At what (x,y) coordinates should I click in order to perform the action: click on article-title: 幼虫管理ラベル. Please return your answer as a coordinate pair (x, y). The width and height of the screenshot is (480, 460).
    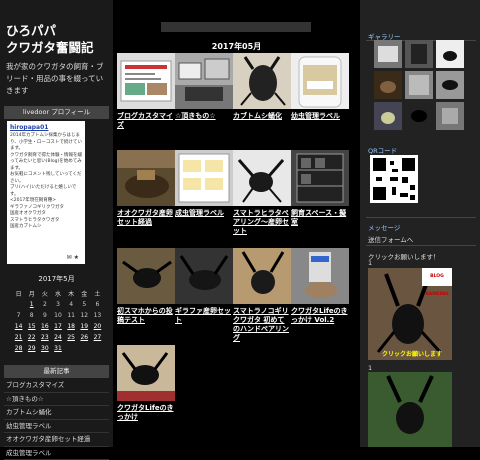
    Looking at the image, I should click on (320, 116).